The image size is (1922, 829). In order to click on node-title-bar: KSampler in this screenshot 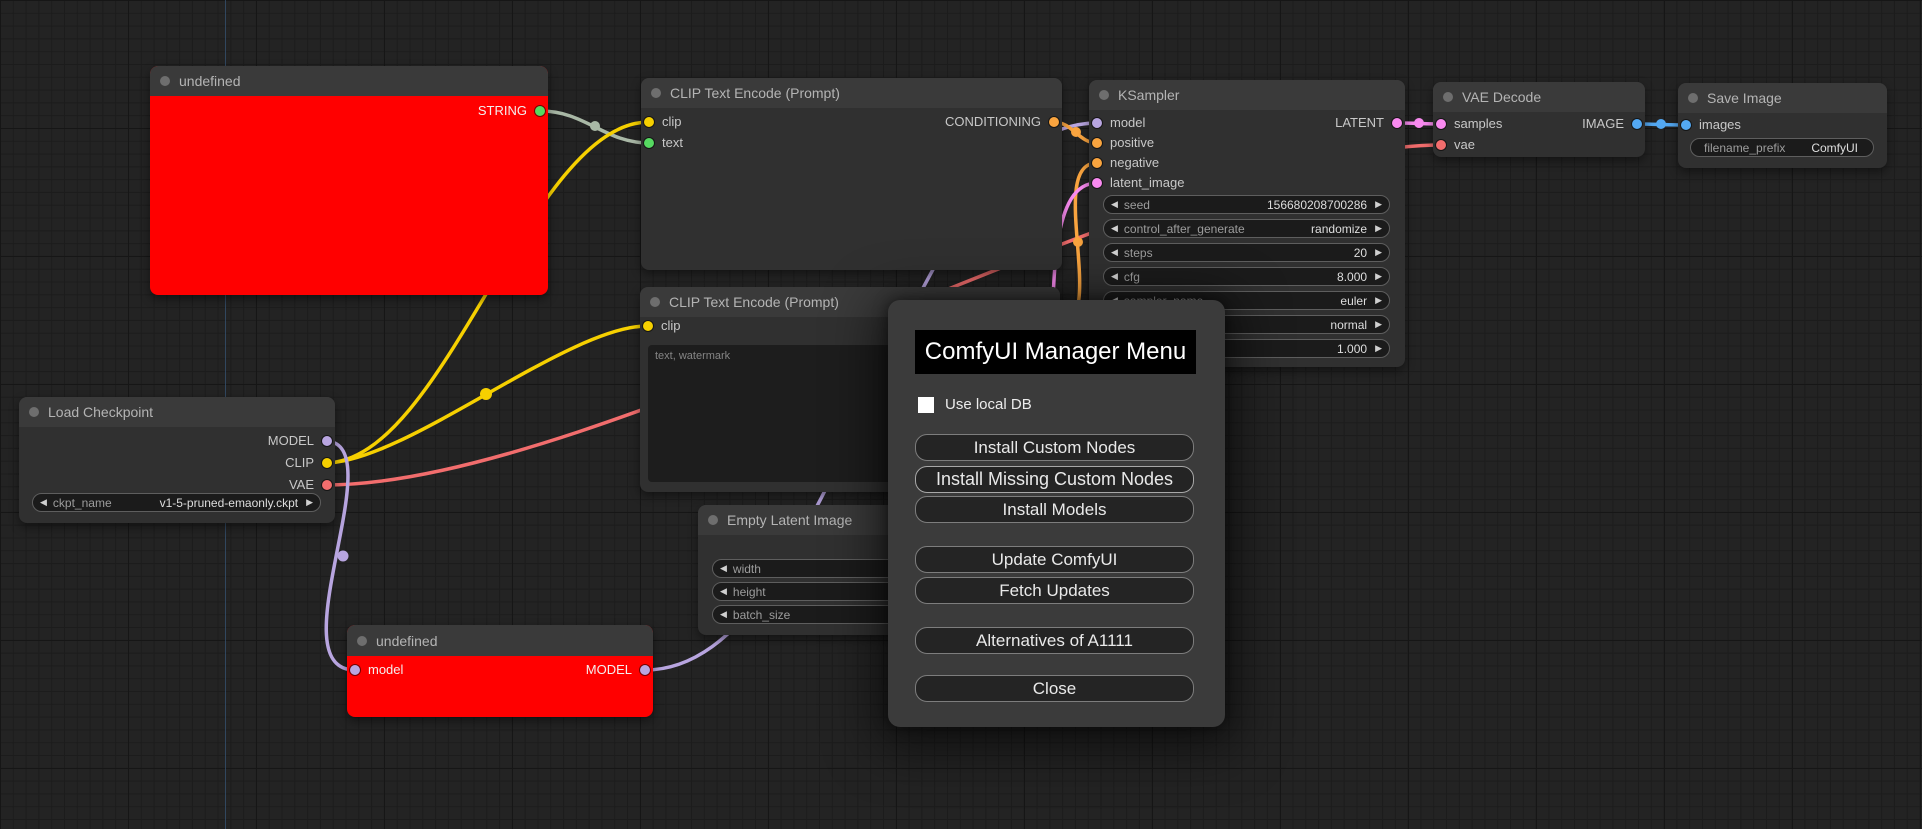, I will do `click(1247, 95)`.